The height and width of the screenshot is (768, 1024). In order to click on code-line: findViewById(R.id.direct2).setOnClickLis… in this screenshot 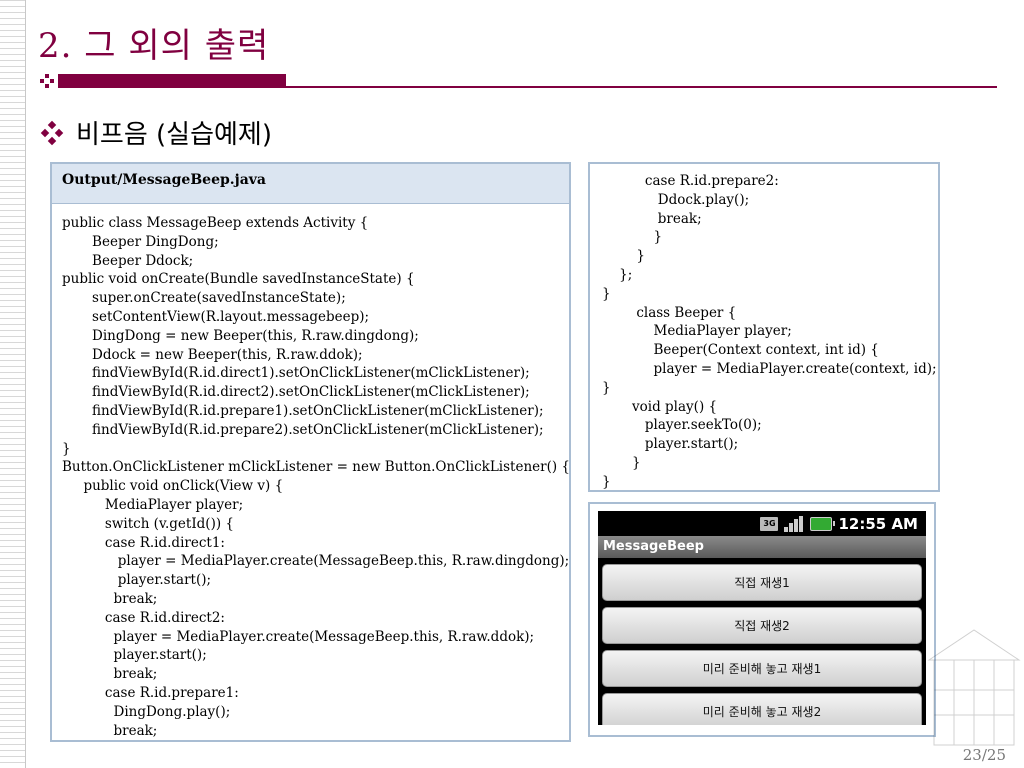, I will do `click(296, 392)`.